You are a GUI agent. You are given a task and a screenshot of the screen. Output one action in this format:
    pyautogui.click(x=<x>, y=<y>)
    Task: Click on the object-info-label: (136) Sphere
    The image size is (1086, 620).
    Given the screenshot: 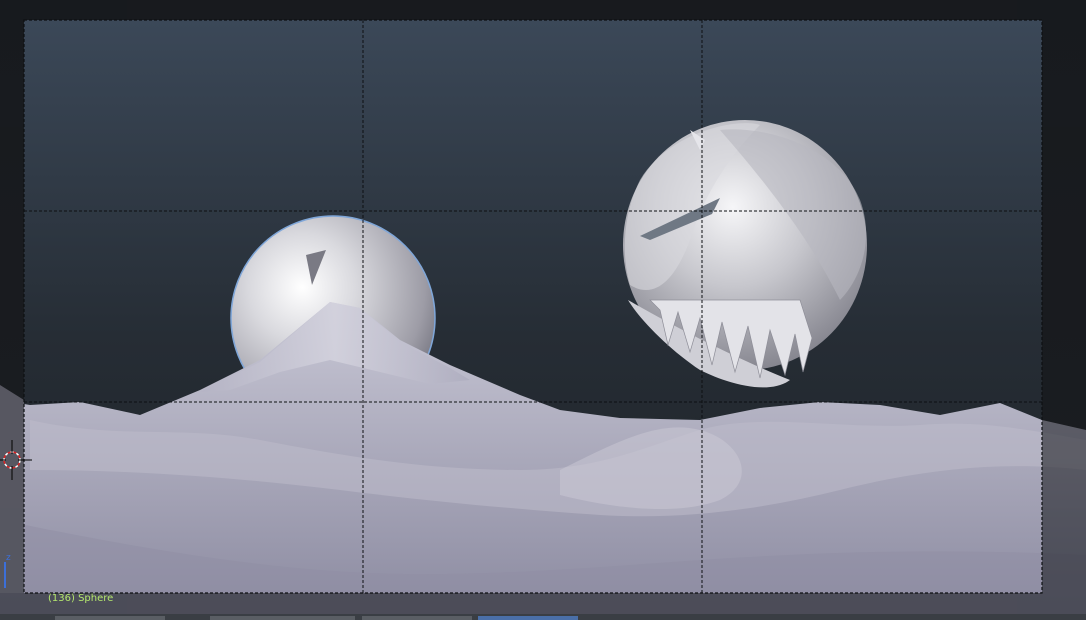 What is the action you would take?
    pyautogui.click(x=81, y=598)
    